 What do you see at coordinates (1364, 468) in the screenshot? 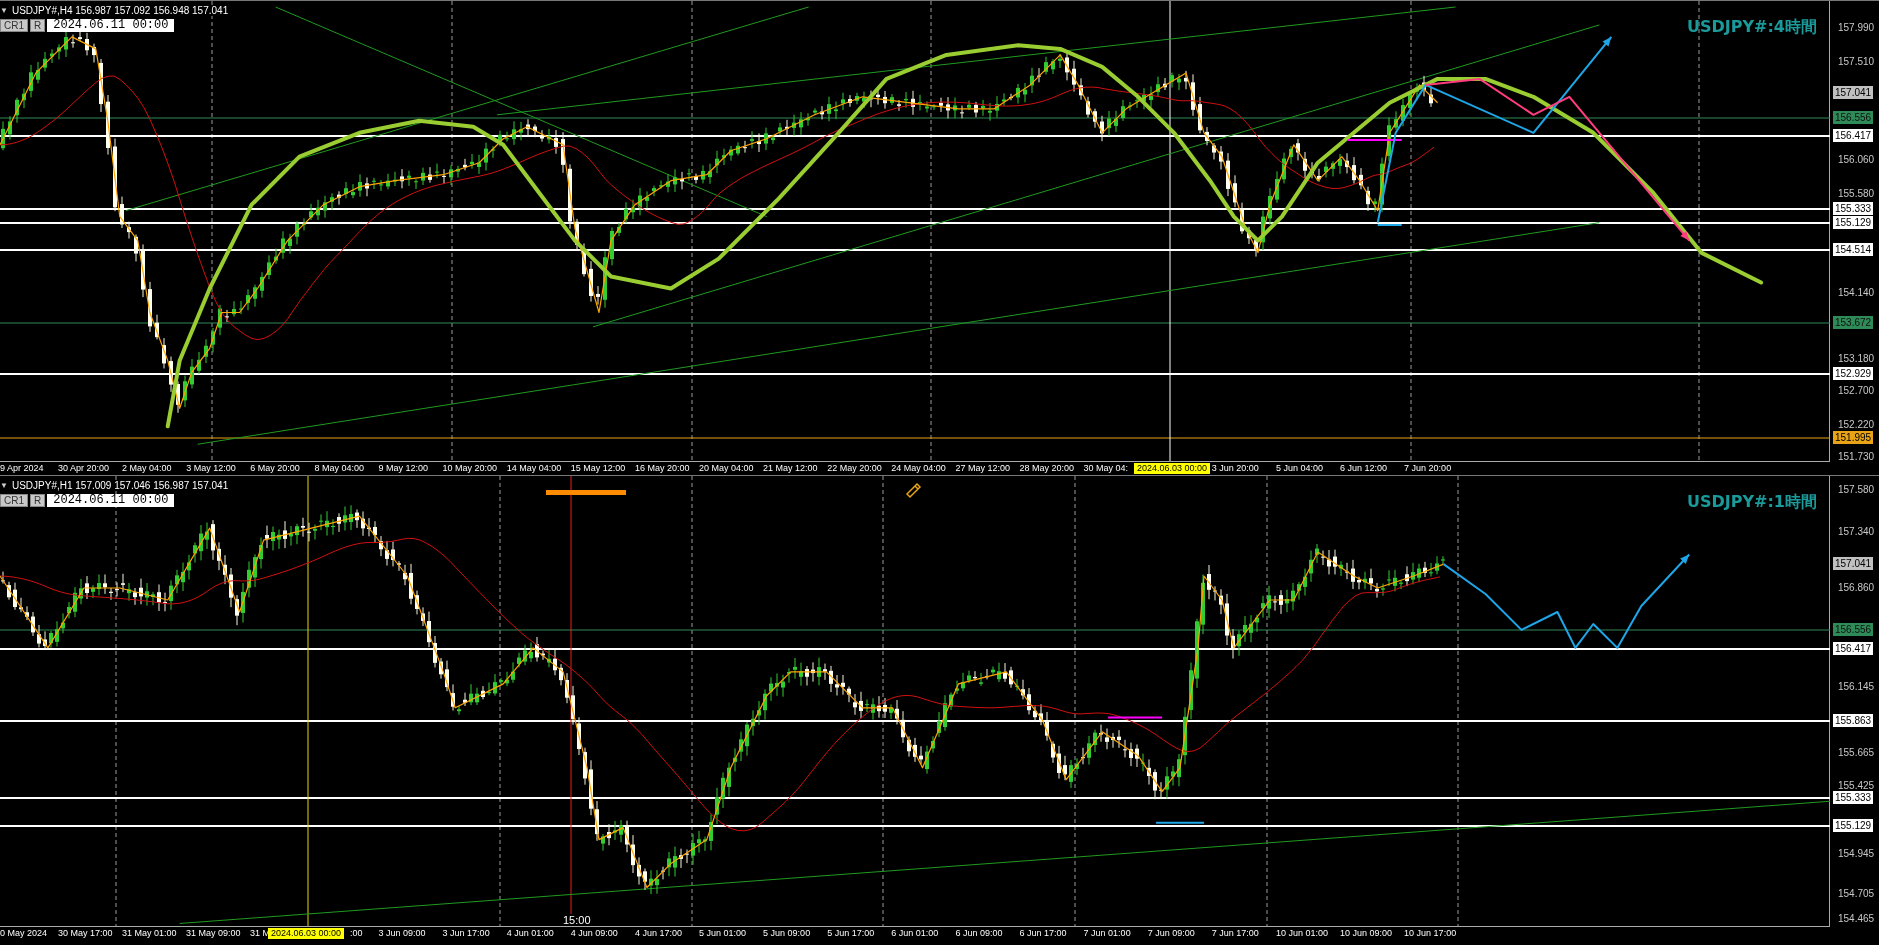
I see `time-label: 6 Jun 12:00` at bounding box center [1364, 468].